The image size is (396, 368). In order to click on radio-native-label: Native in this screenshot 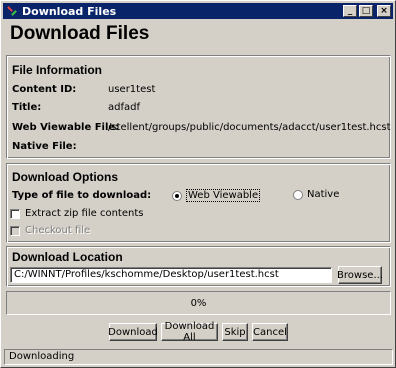, I will do `click(323, 194)`.